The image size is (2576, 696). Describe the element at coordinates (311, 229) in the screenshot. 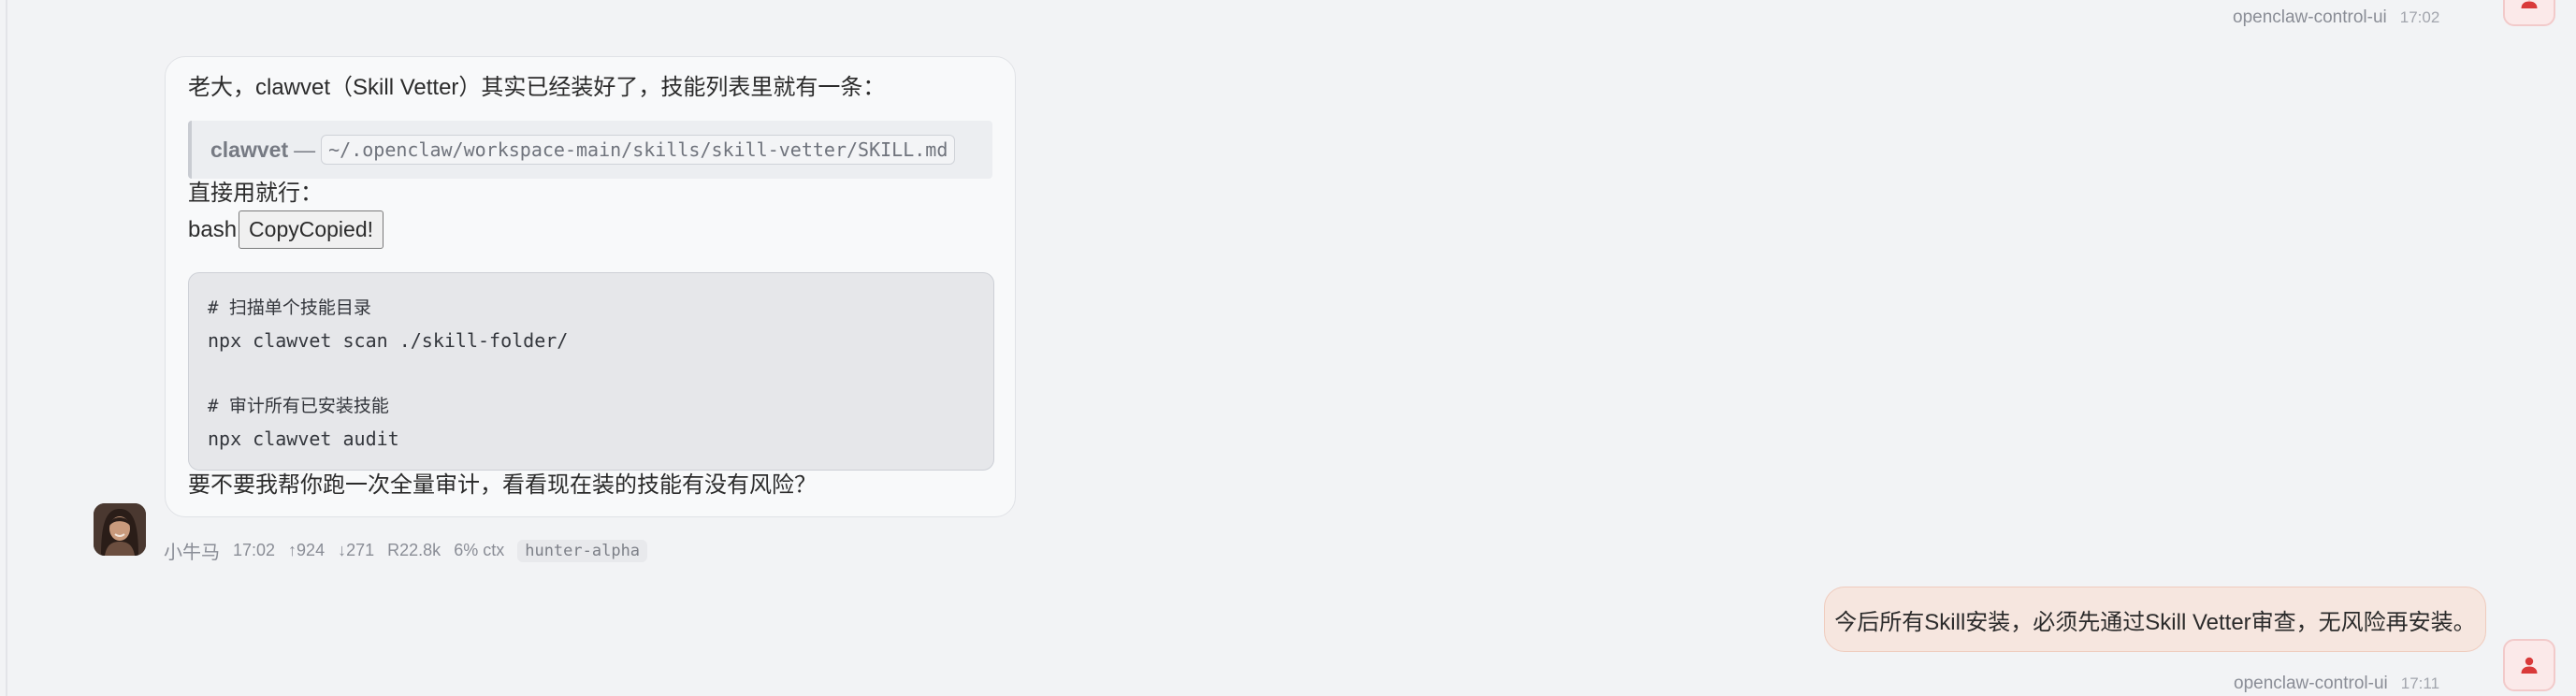

I see `copy-code-button: CopyCopied!` at that location.